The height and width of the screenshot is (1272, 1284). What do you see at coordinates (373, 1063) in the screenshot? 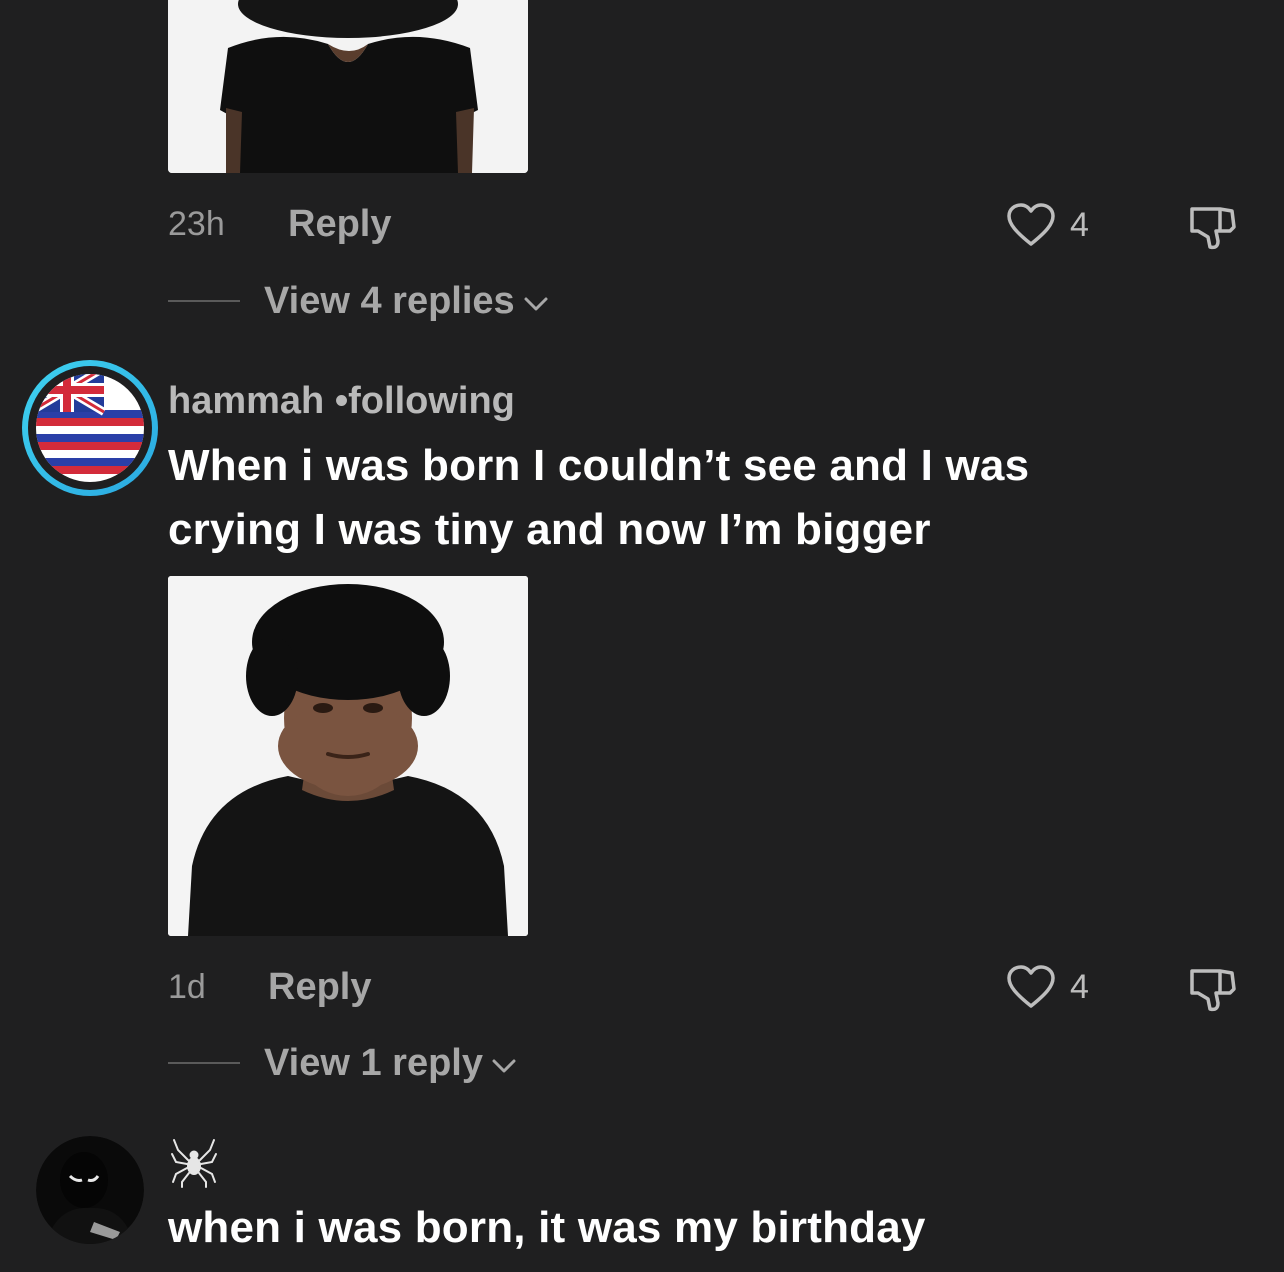
I see `view-replies-label: View 1 reply` at bounding box center [373, 1063].